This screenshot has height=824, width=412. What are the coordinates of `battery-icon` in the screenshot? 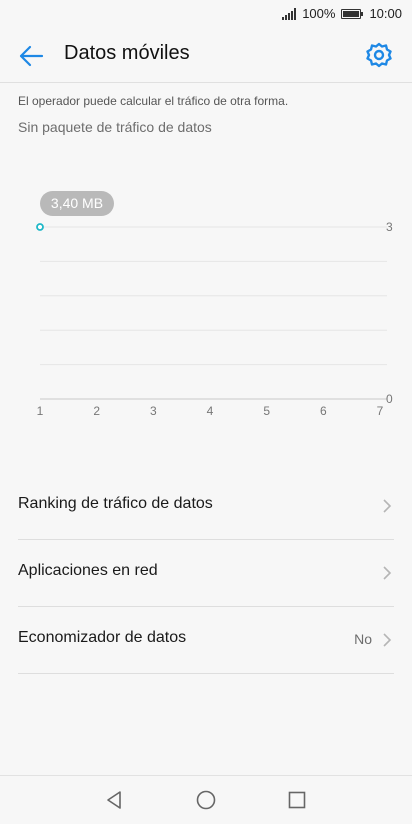 It's located at (352, 13).